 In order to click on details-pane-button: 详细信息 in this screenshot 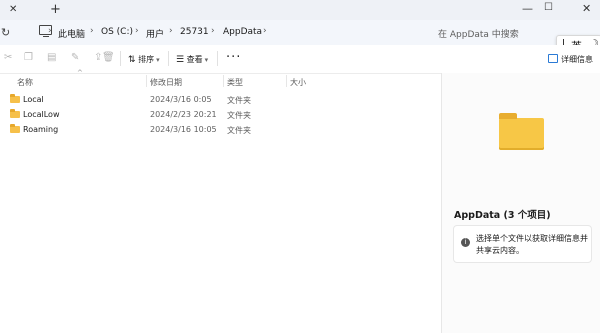, I will do `click(570, 59)`.